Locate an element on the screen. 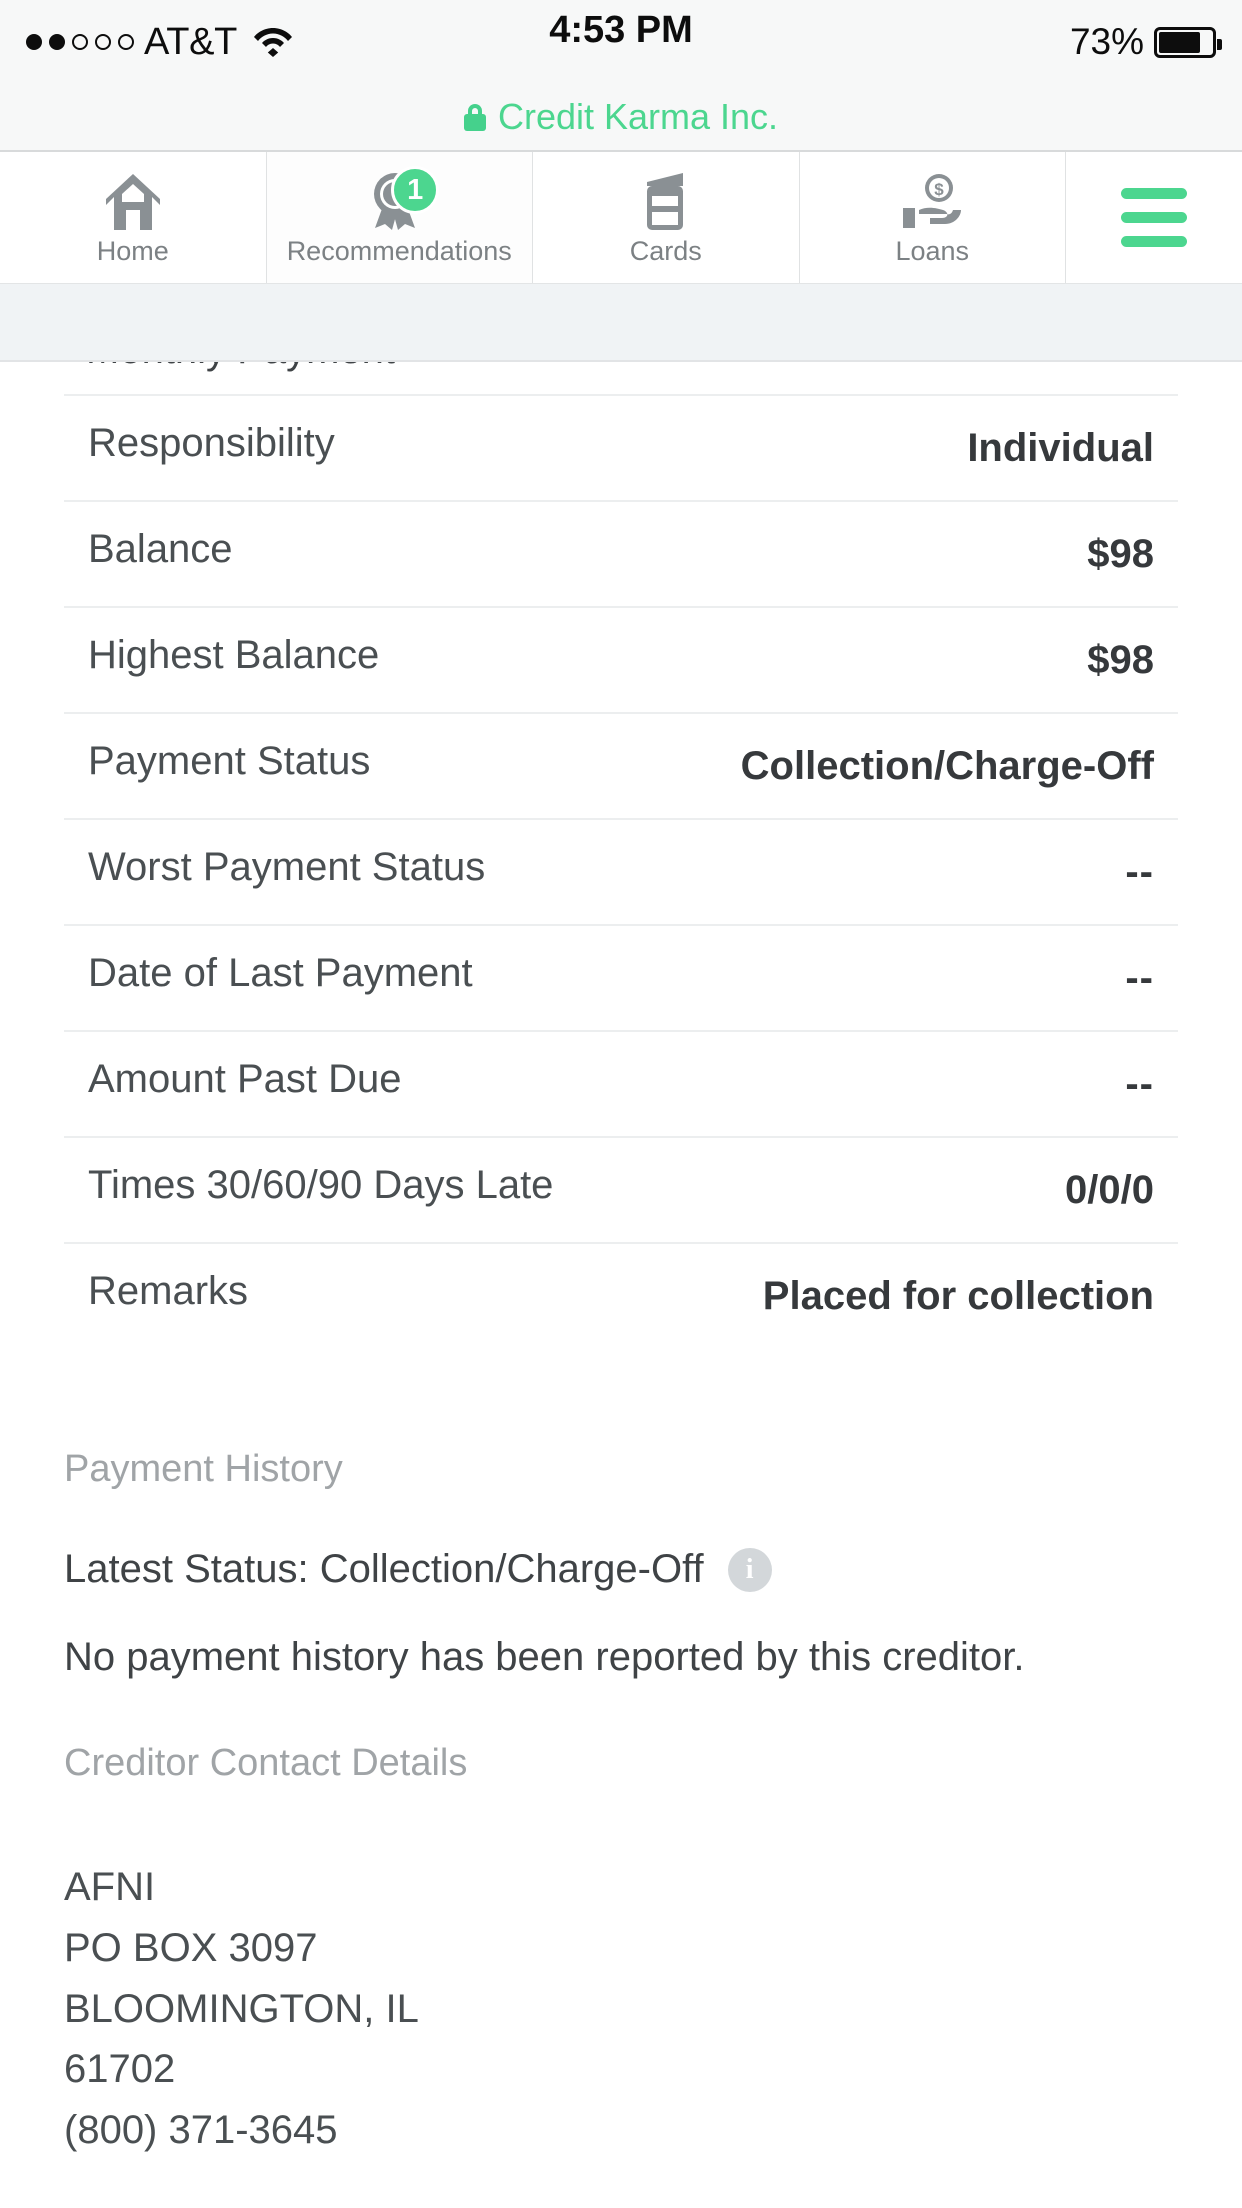 The height and width of the screenshot is (2208, 1242). table-row: Payment Status Collection/Charge-Off is located at coordinates (621, 765).